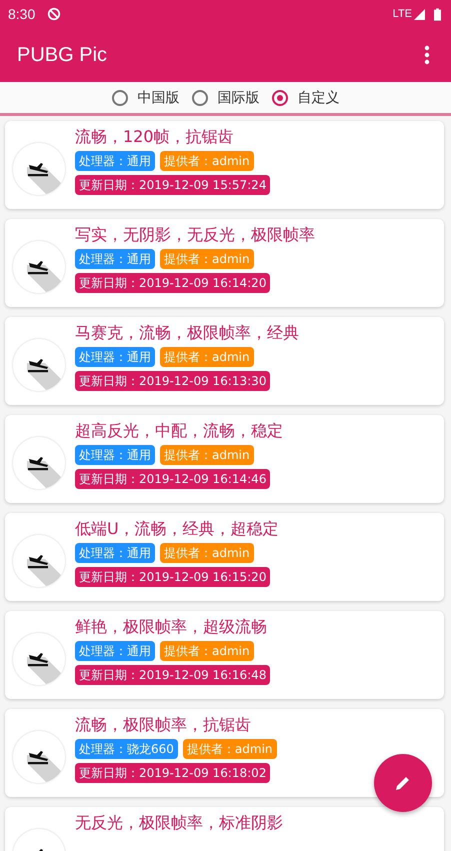 The height and width of the screenshot is (851, 451). What do you see at coordinates (62, 55) in the screenshot?
I see `app-title: PUBG Pic` at bounding box center [62, 55].